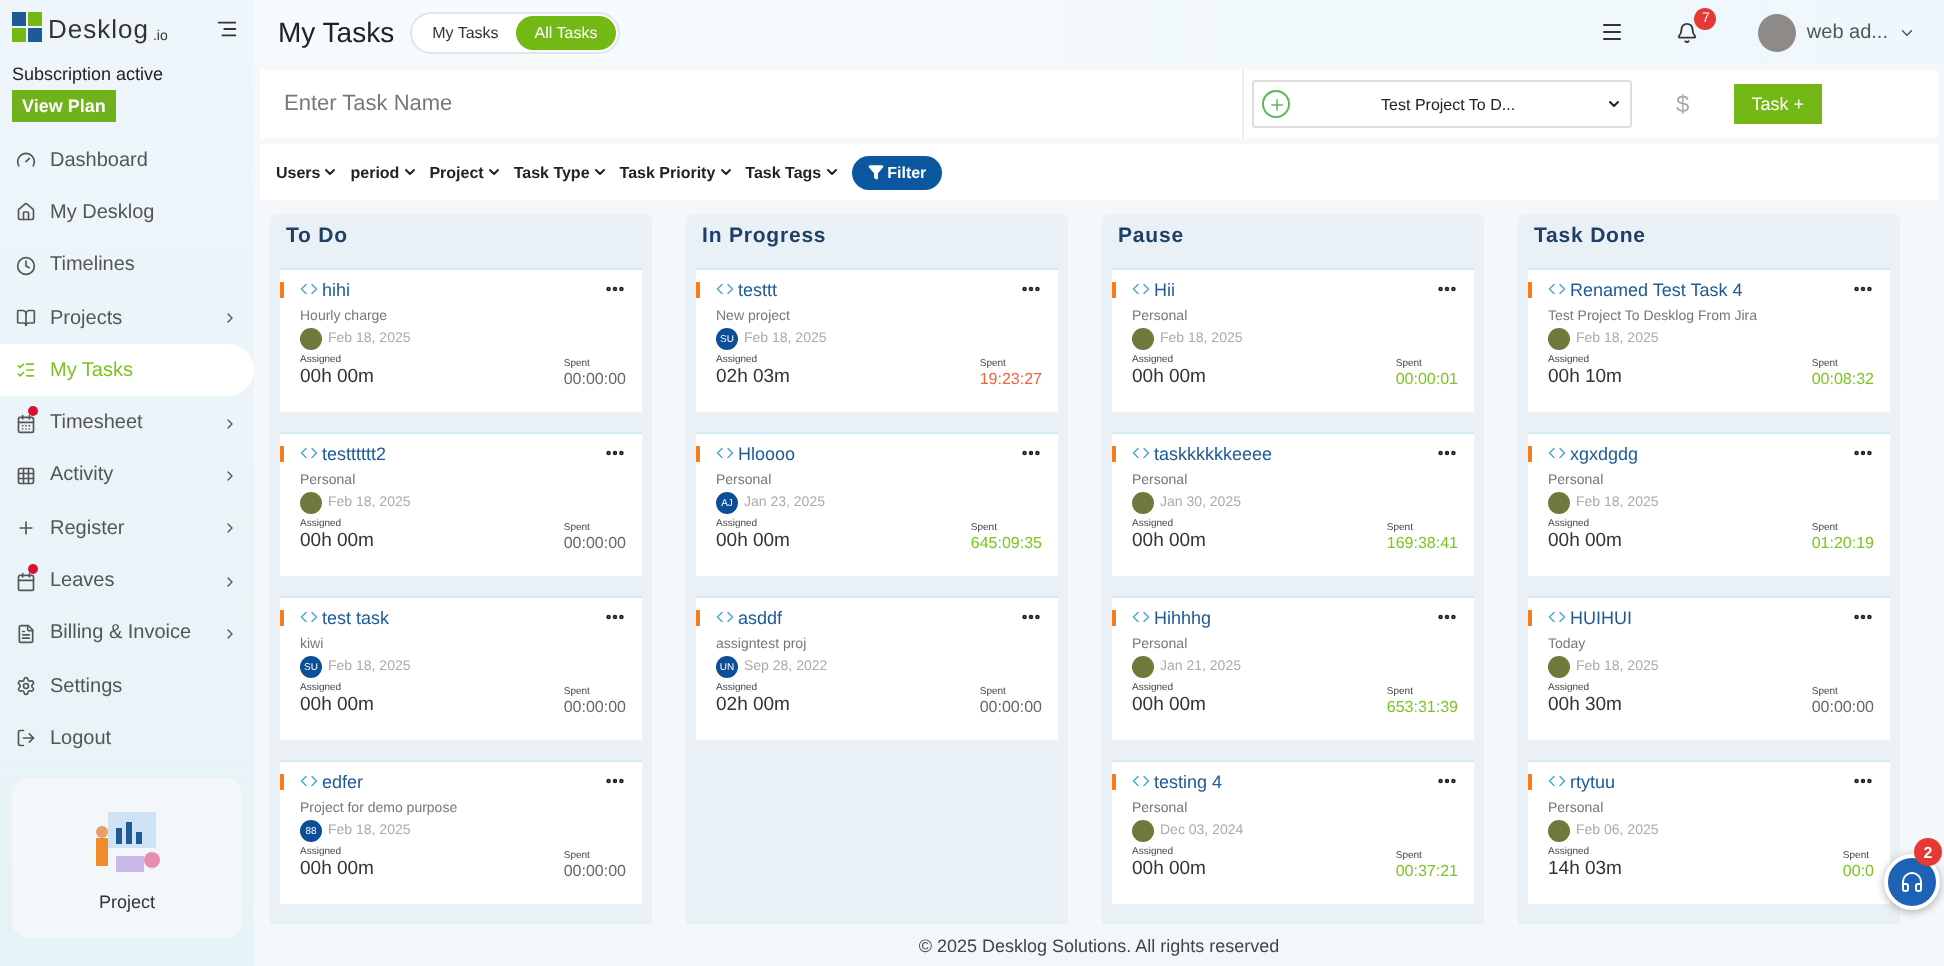  What do you see at coordinates (127, 160) in the screenshot?
I see `sidebar-item: Dashboard` at bounding box center [127, 160].